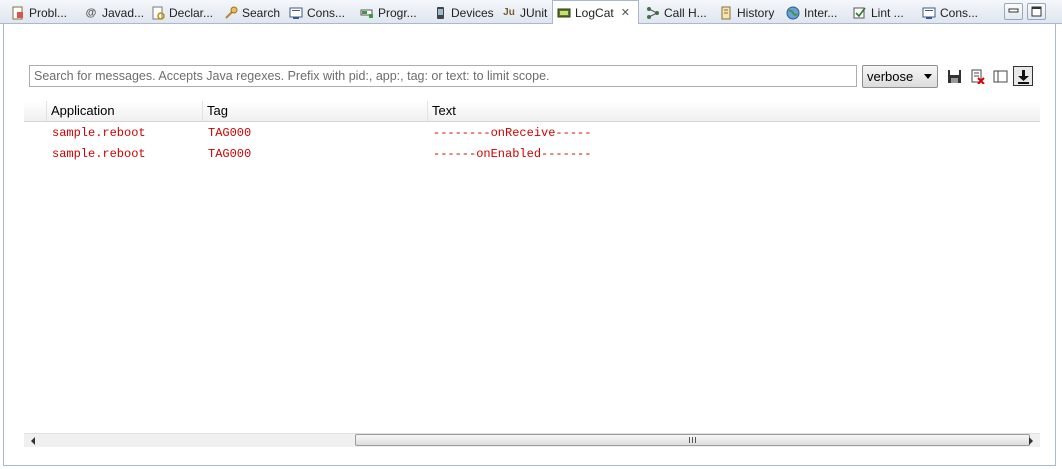 This screenshot has width=1062, height=469. Describe the element at coordinates (314, 111) in the screenshot. I see `column-header-tag: Tag` at that location.